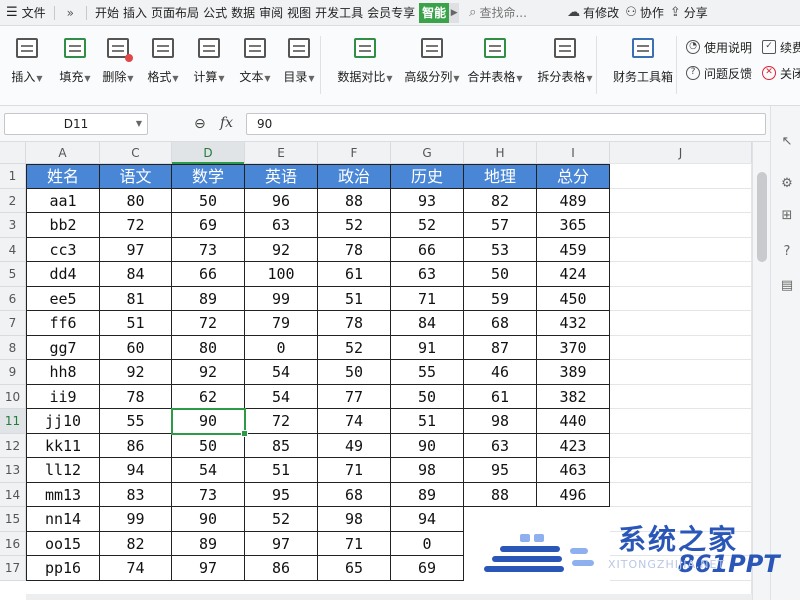  Describe the element at coordinates (13, 543) in the screenshot. I see `row-header-16: 16` at that location.